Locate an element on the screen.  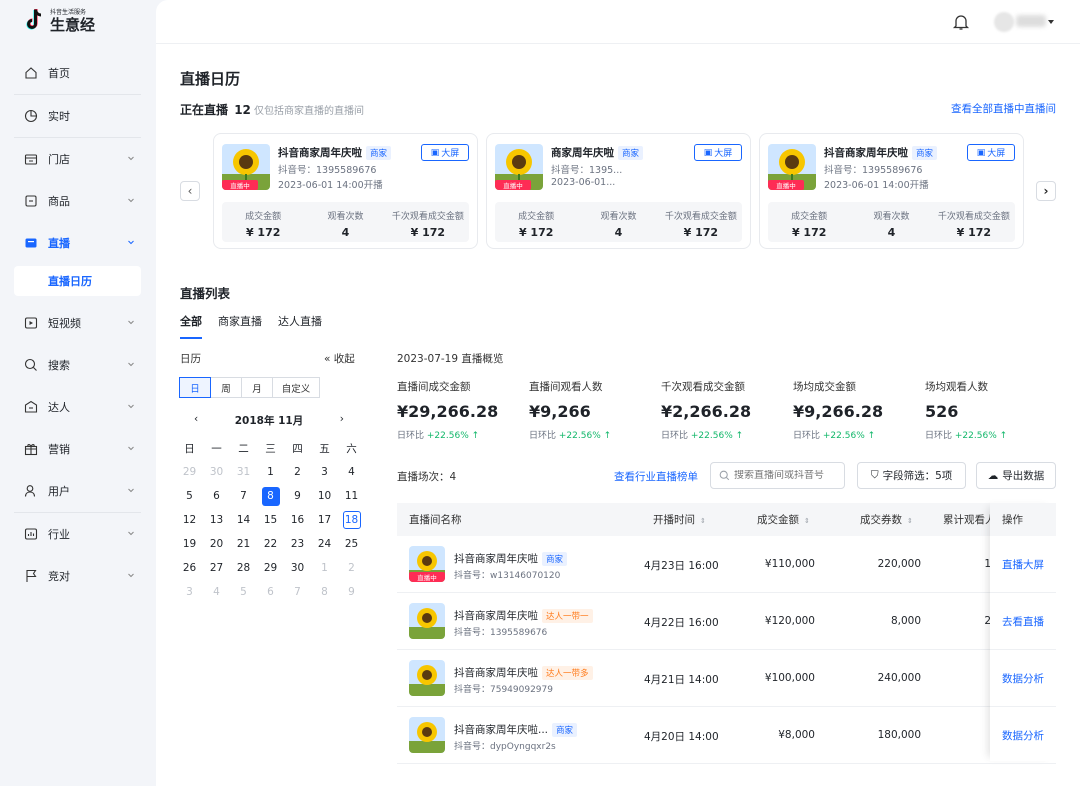
calendar-day-today: 18 is located at coordinates (351, 520).